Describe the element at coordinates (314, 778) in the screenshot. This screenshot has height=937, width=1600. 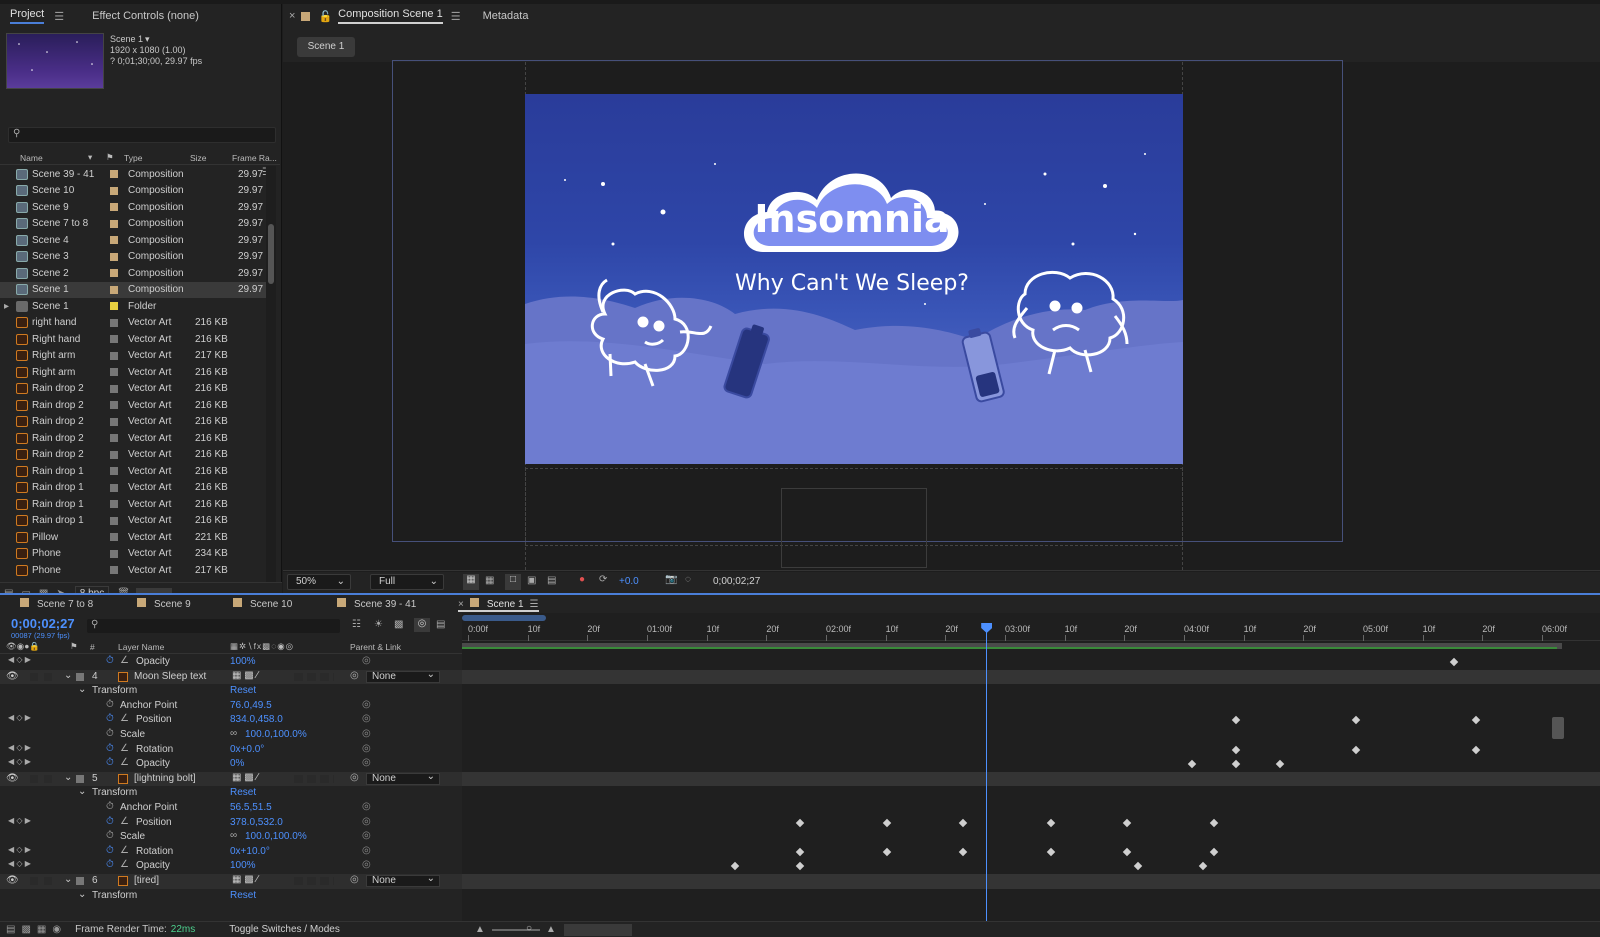
I see `layer-mode-boxes` at that location.